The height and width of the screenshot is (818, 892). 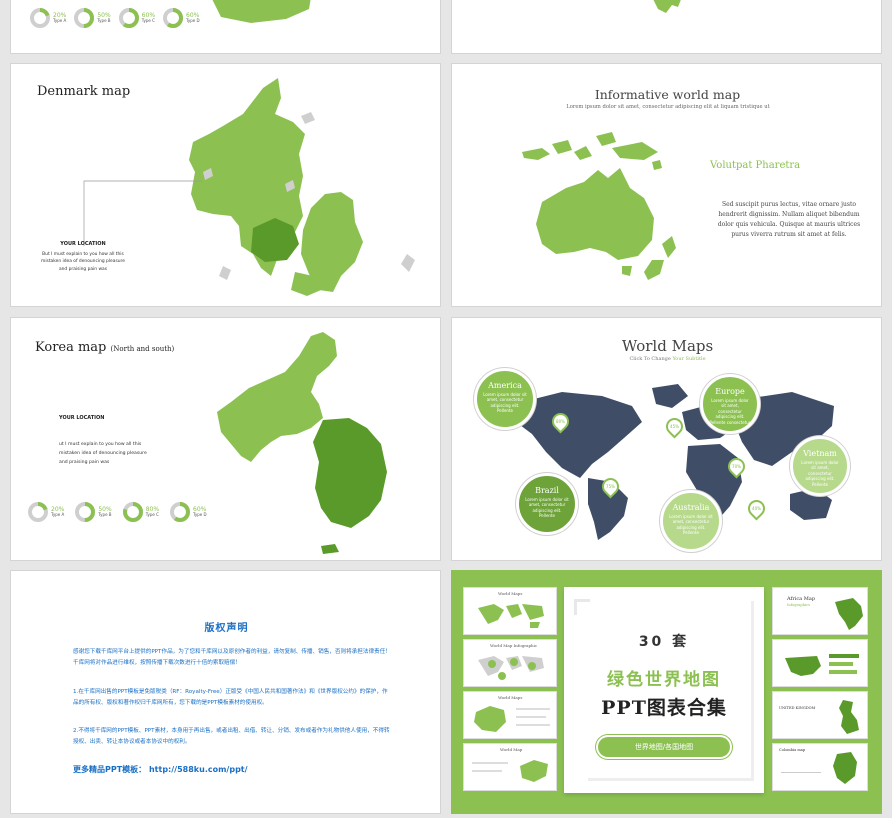 I want to click on uk-map-icon, so click(x=849, y=717).